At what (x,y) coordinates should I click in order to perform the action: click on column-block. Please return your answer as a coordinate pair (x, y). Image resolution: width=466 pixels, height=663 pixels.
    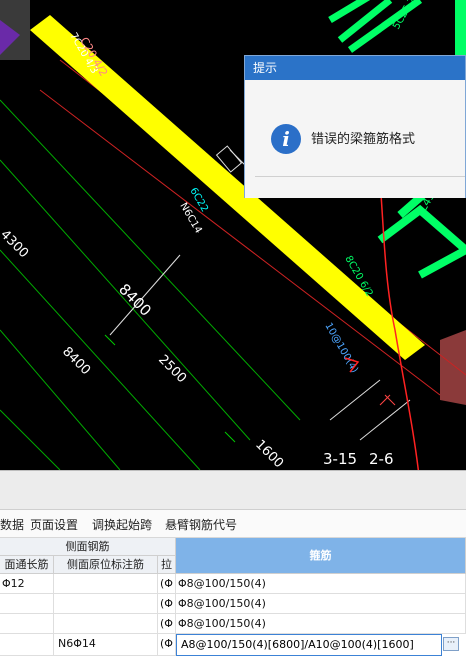
    Looking at the image, I should click on (453, 367).